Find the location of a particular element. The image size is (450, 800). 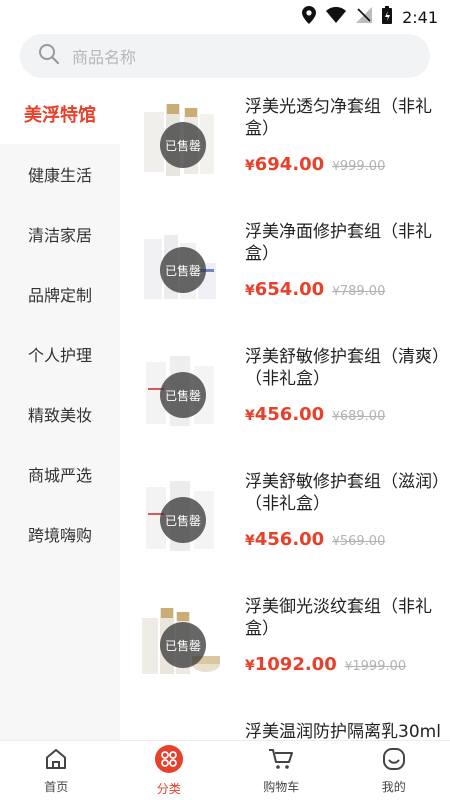

sidebar-item-health: 健康生活 is located at coordinates (60, 174).